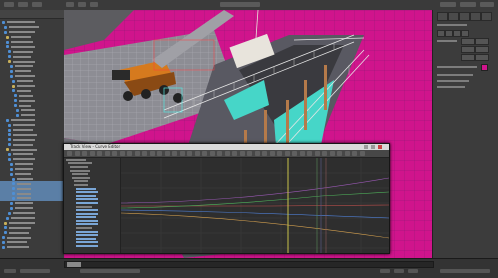 This screenshot has height=278, width=498. Describe the element at coordinates (487, 4) in the screenshot. I see `window-controls` at that location.